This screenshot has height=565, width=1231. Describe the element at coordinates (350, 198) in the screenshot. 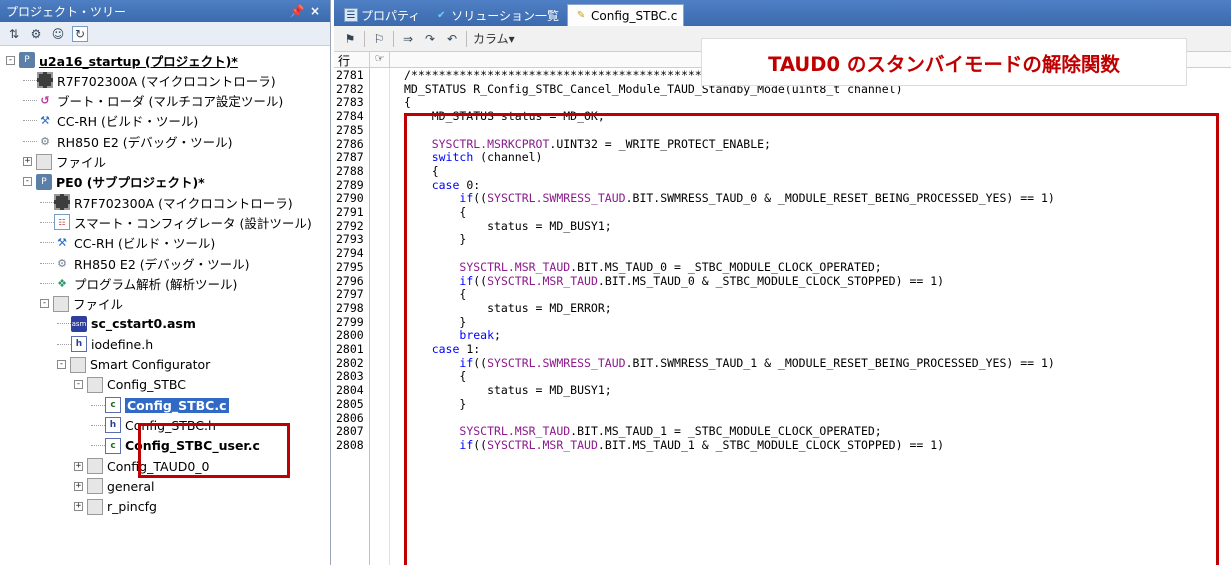

I see `line-number: 2790` at that location.